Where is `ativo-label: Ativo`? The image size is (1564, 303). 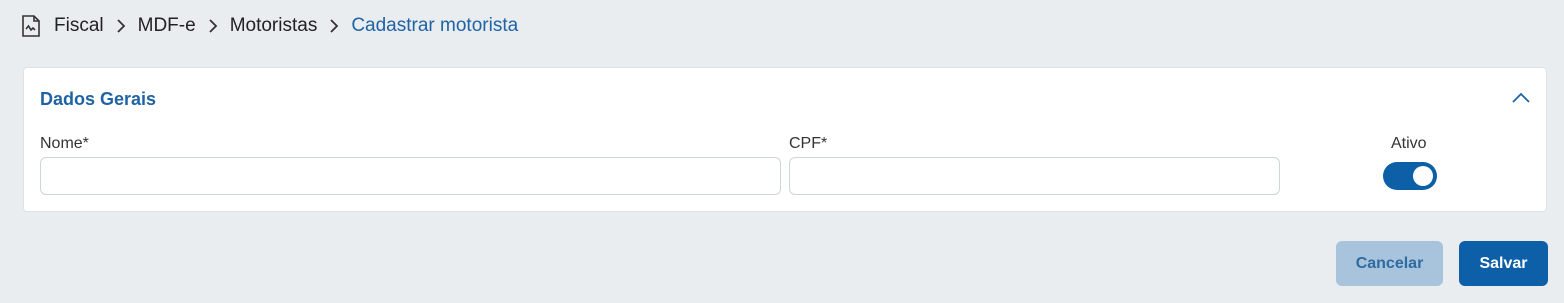
ativo-label: Ativo is located at coordinates (1409, 143).